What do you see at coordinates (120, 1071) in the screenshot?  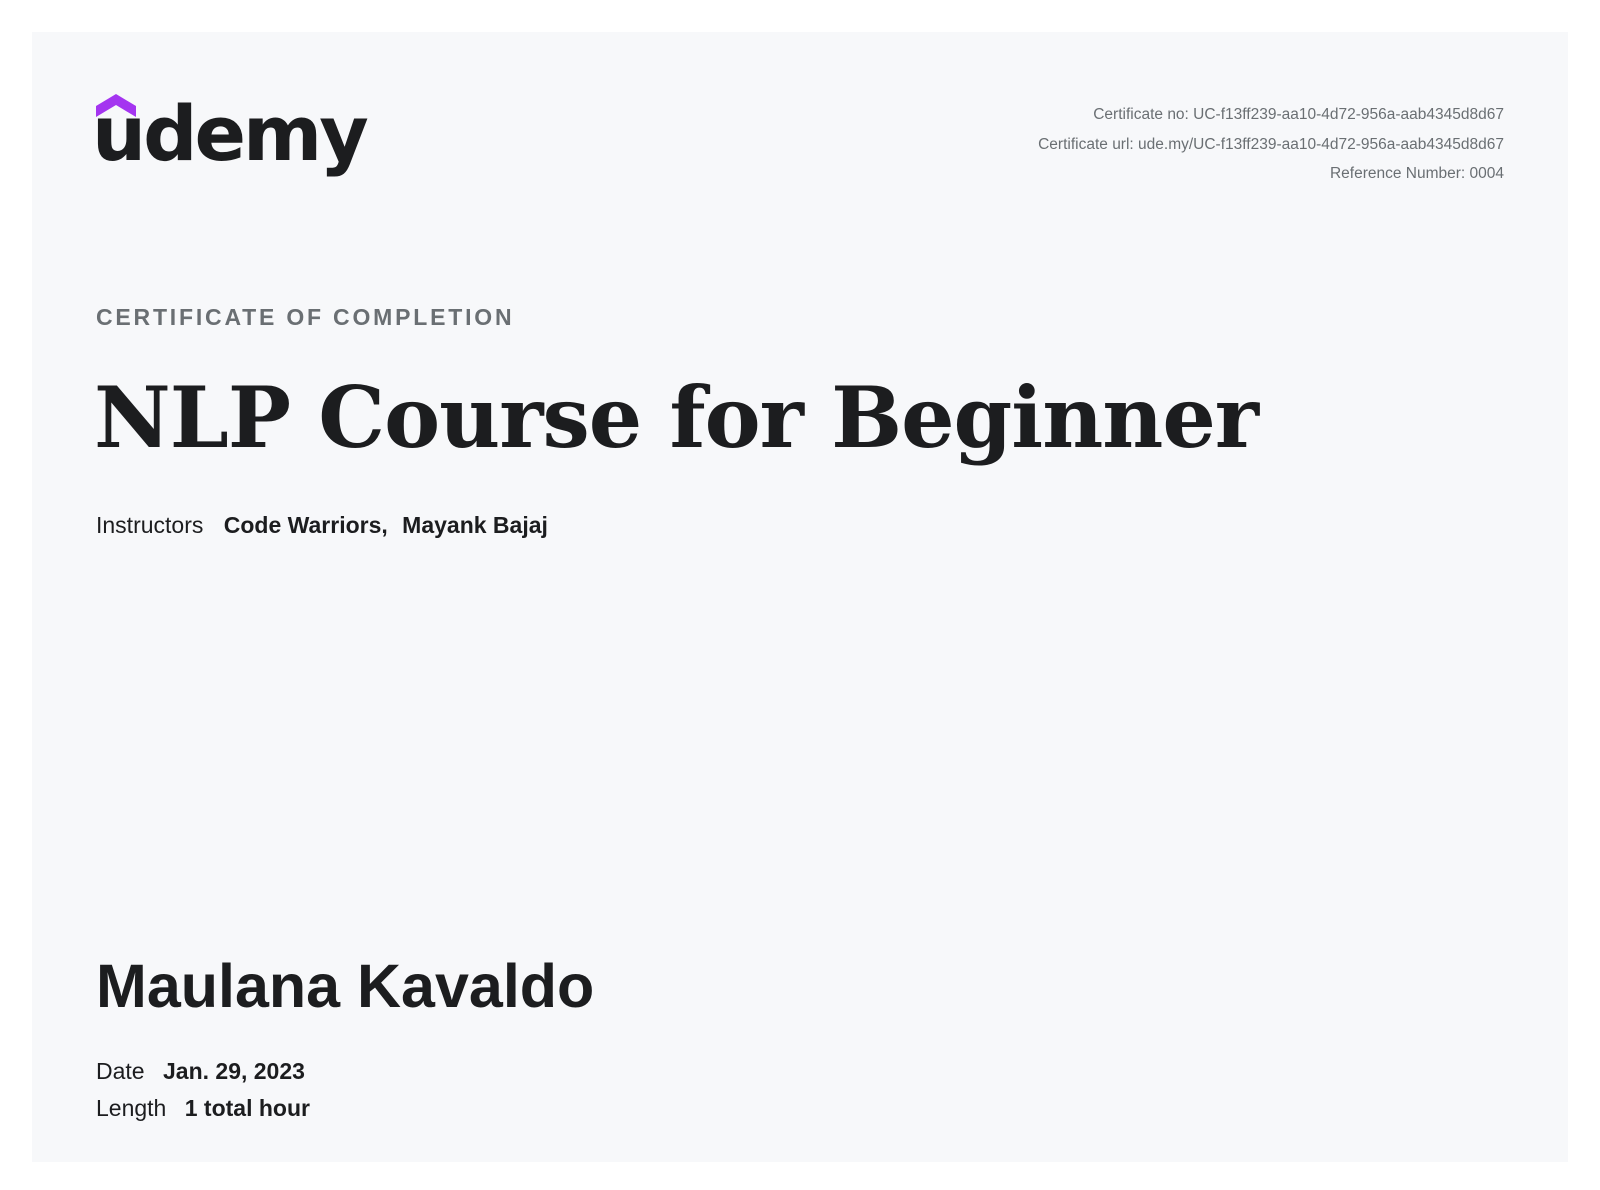 I see `date-label: Date` at bounding box center [120, 1071].